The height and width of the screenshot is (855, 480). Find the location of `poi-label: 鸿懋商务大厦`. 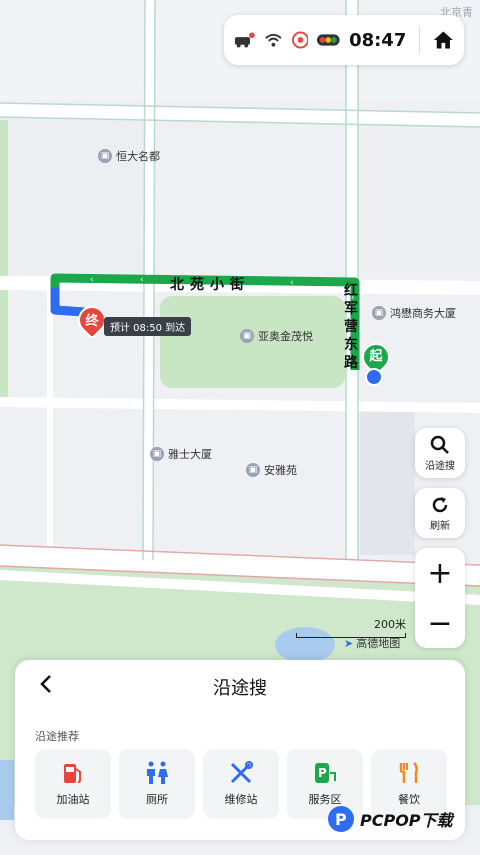

poi-label: 鸿懋商务大厦 is located at coordinates (423, 313).